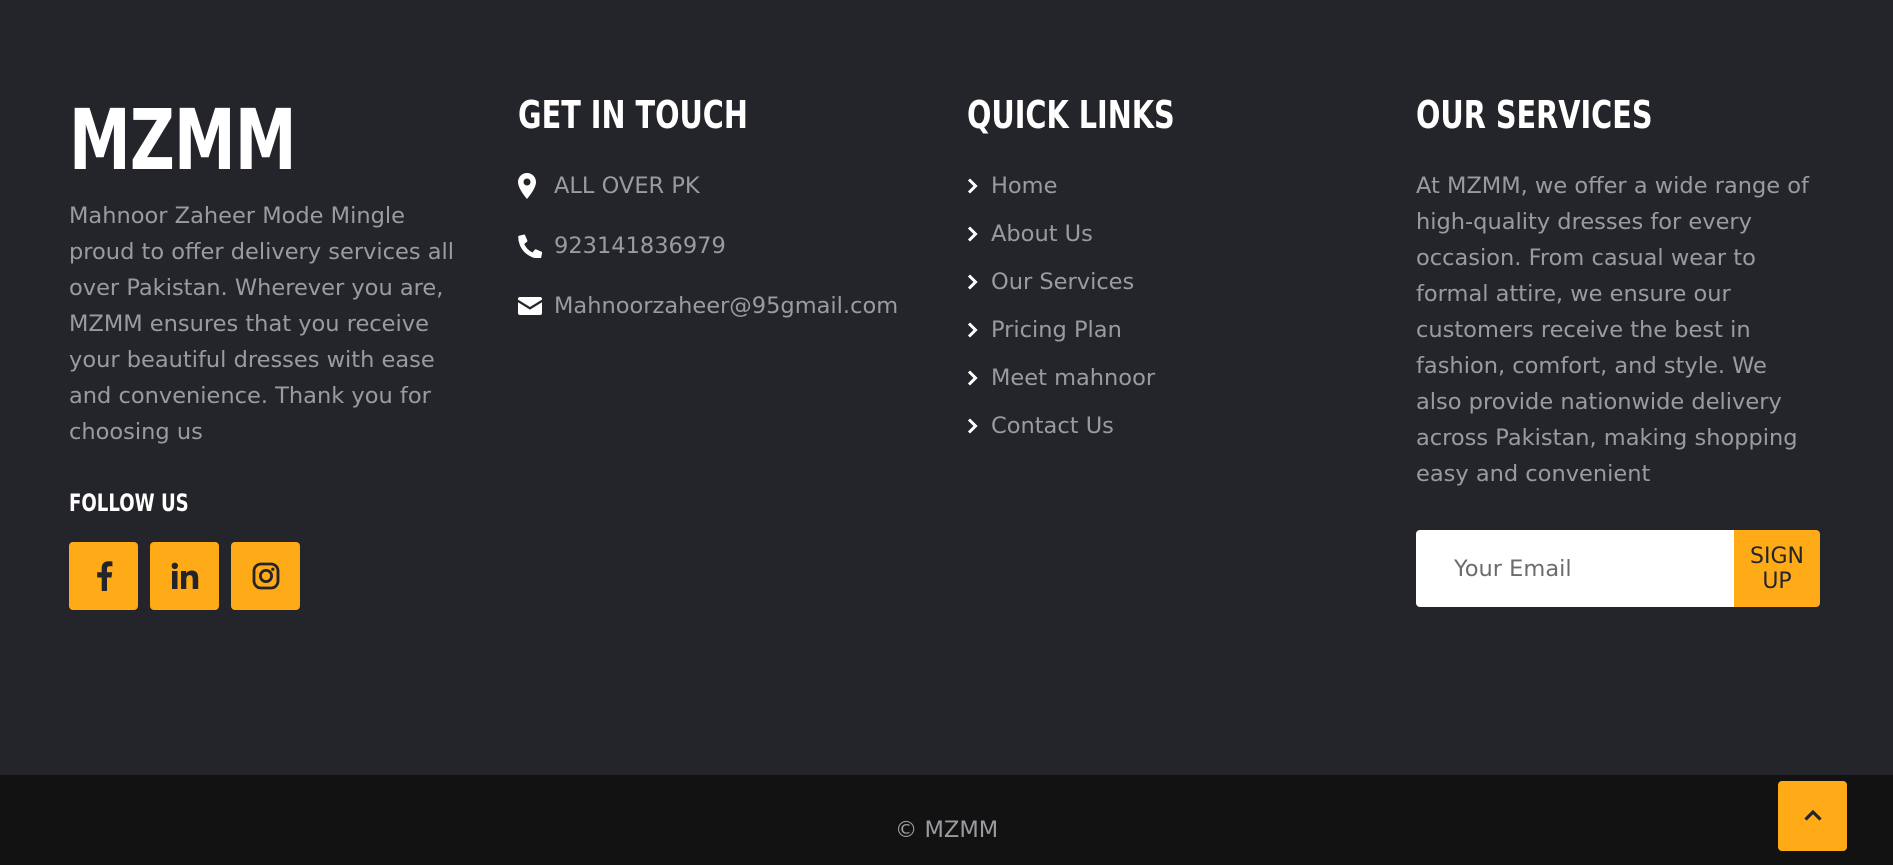 This screenshot has width=1893, height=865. Describe the element at coordinates (1056, 330) in the screenshot. I see `quick-link-label: Pricing Plan` at that location.